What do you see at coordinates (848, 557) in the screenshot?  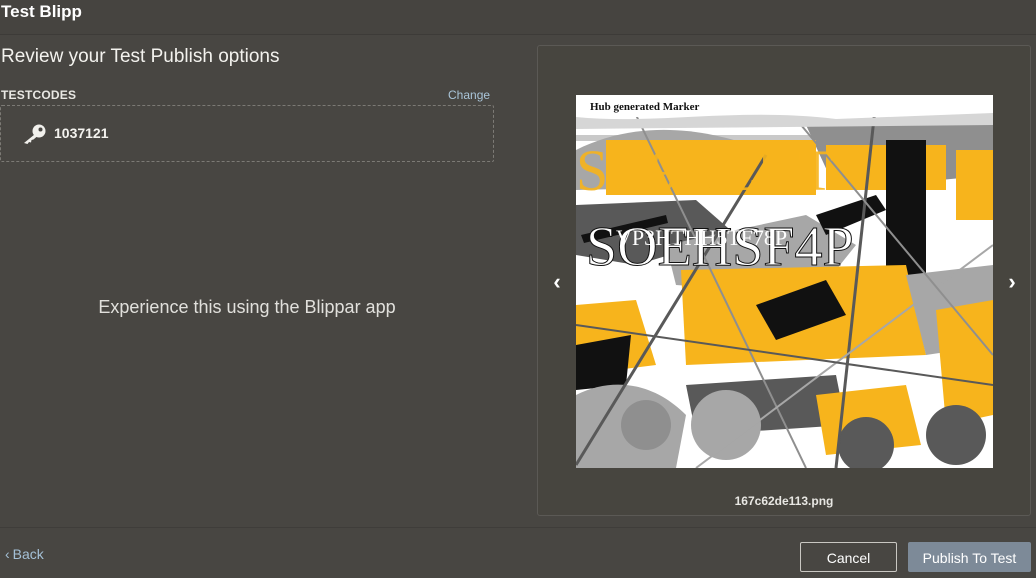 I see `cancel-button: Cancel` at bounding box center [848, 557].